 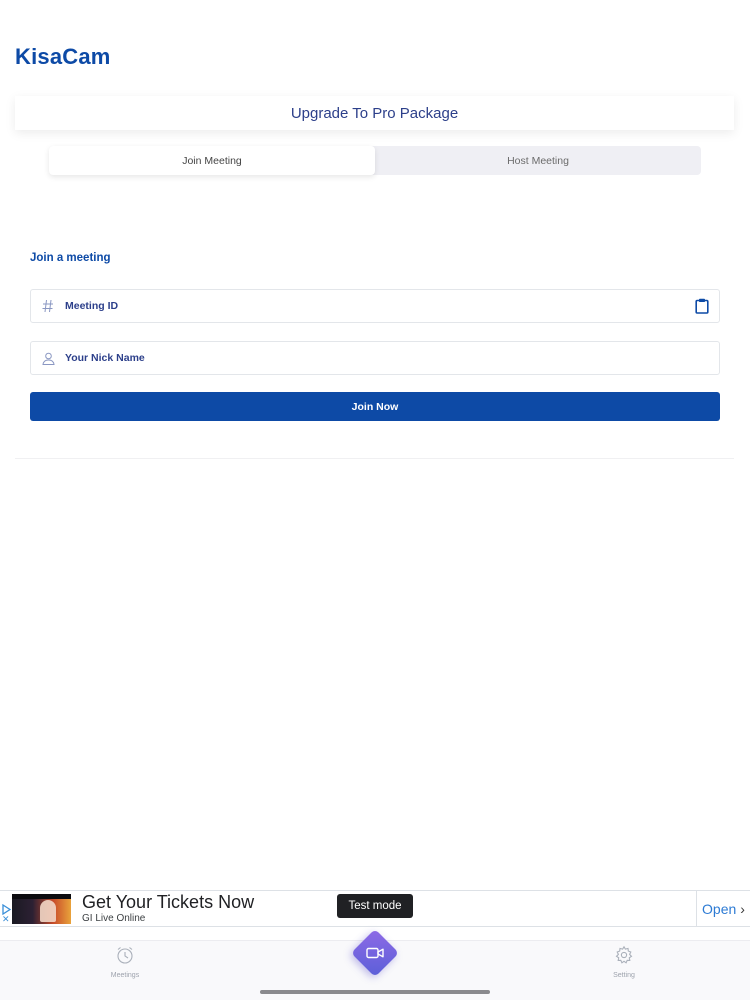 I want to click on join-section-title: Join a meeting, so click(x=70, y=258).